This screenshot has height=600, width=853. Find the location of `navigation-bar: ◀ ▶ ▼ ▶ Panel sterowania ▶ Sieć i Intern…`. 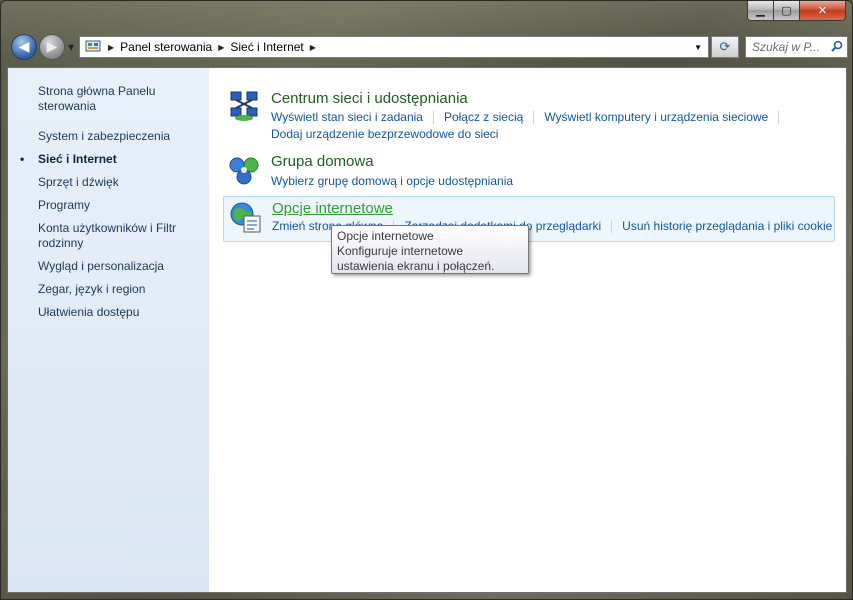

navigation-bar: ◀ ▶ ▼ ▶ Panel sterowania ▶ Sieć i Intern… is located at coordinates (427, 47).